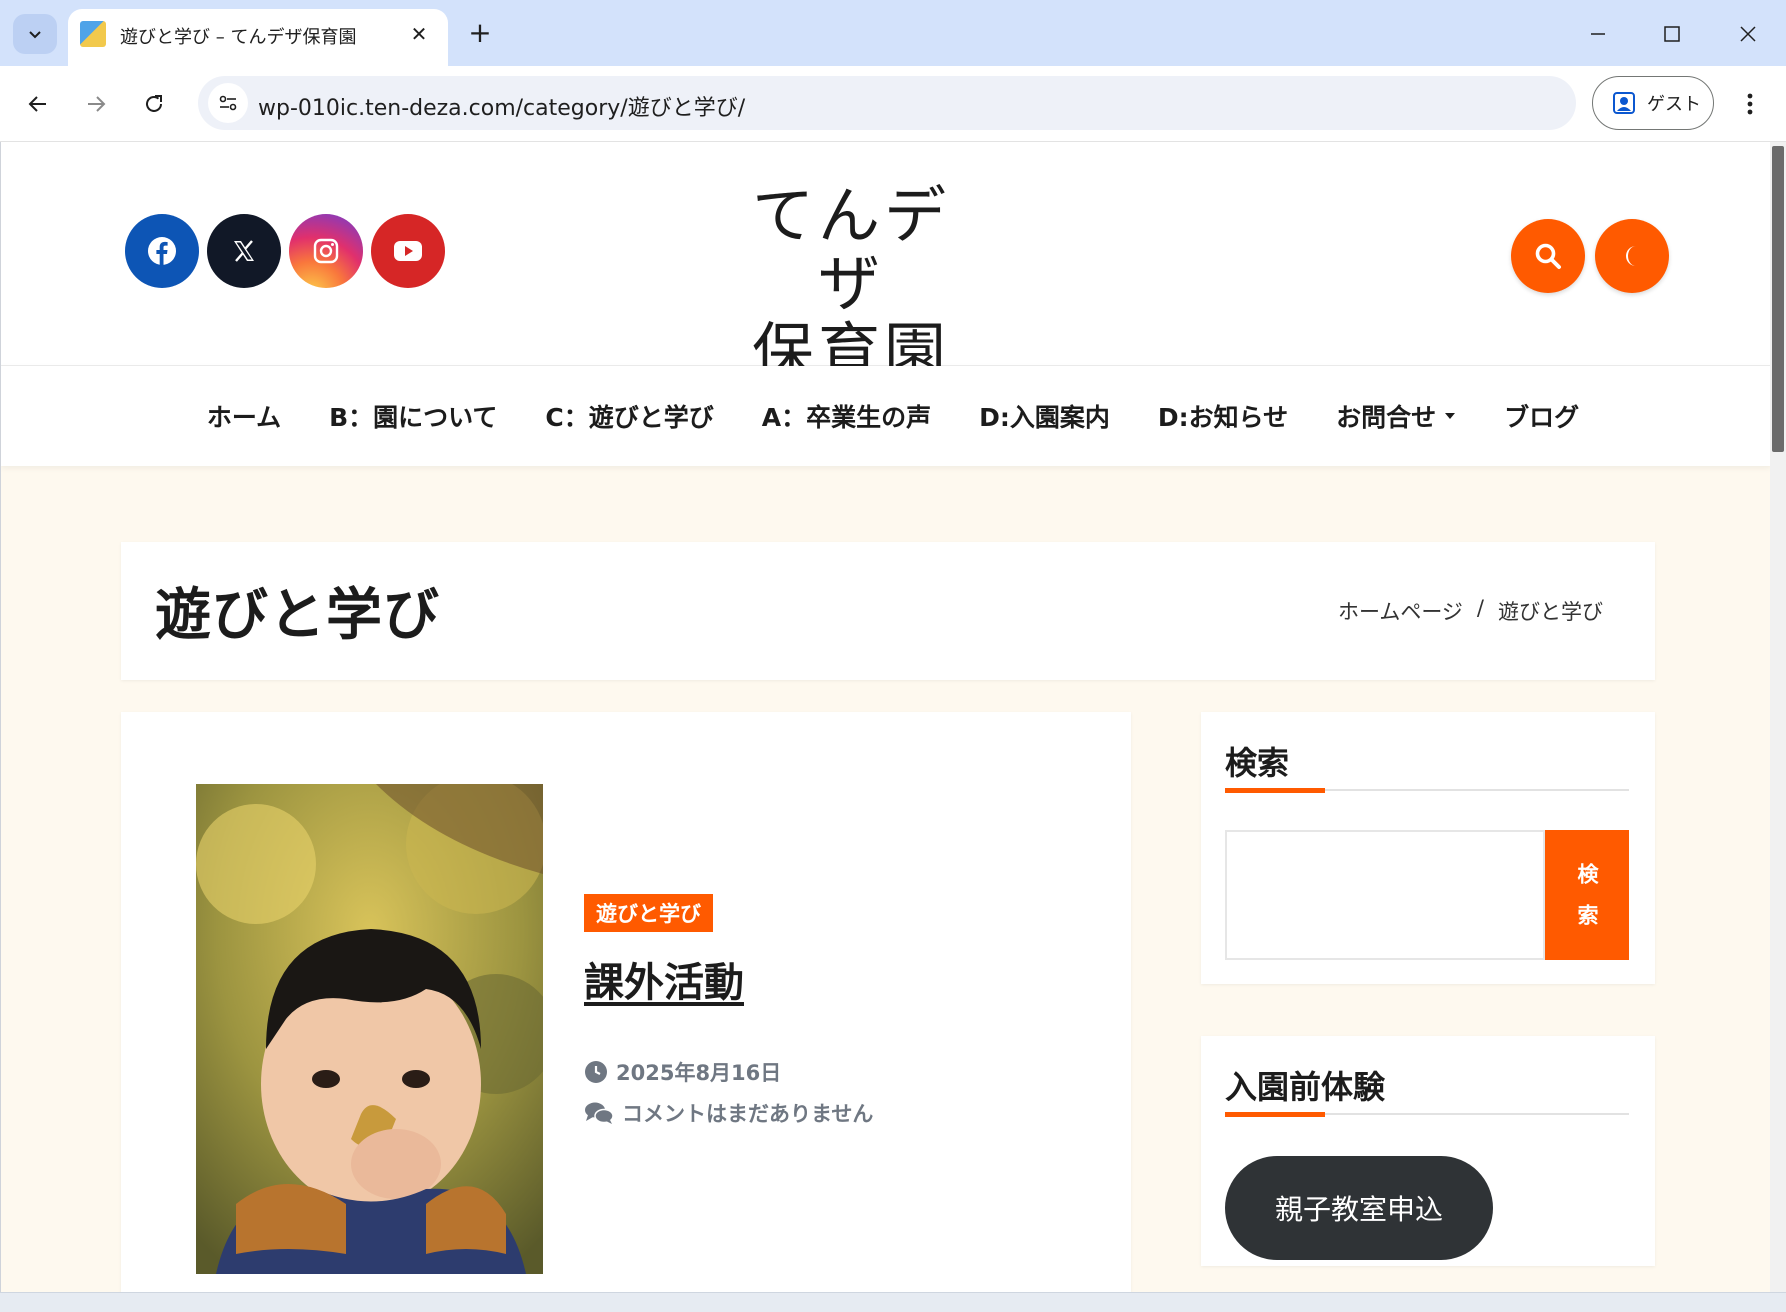 Image resolution: width=1786 pixels, height=1312 pixels. Describe the element at coordinates (893, 1302) in the screenshot. I see `os-taskbar` at that location.